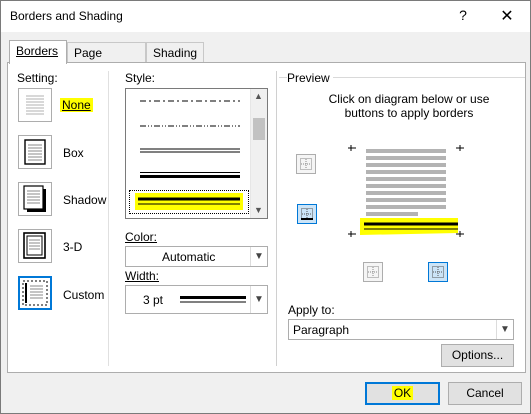  What do you see at coordinates (265, 16) in the screenshot?
I see `title-bar: Borders and Shading ? ✕` at bounding box center [265, 16].